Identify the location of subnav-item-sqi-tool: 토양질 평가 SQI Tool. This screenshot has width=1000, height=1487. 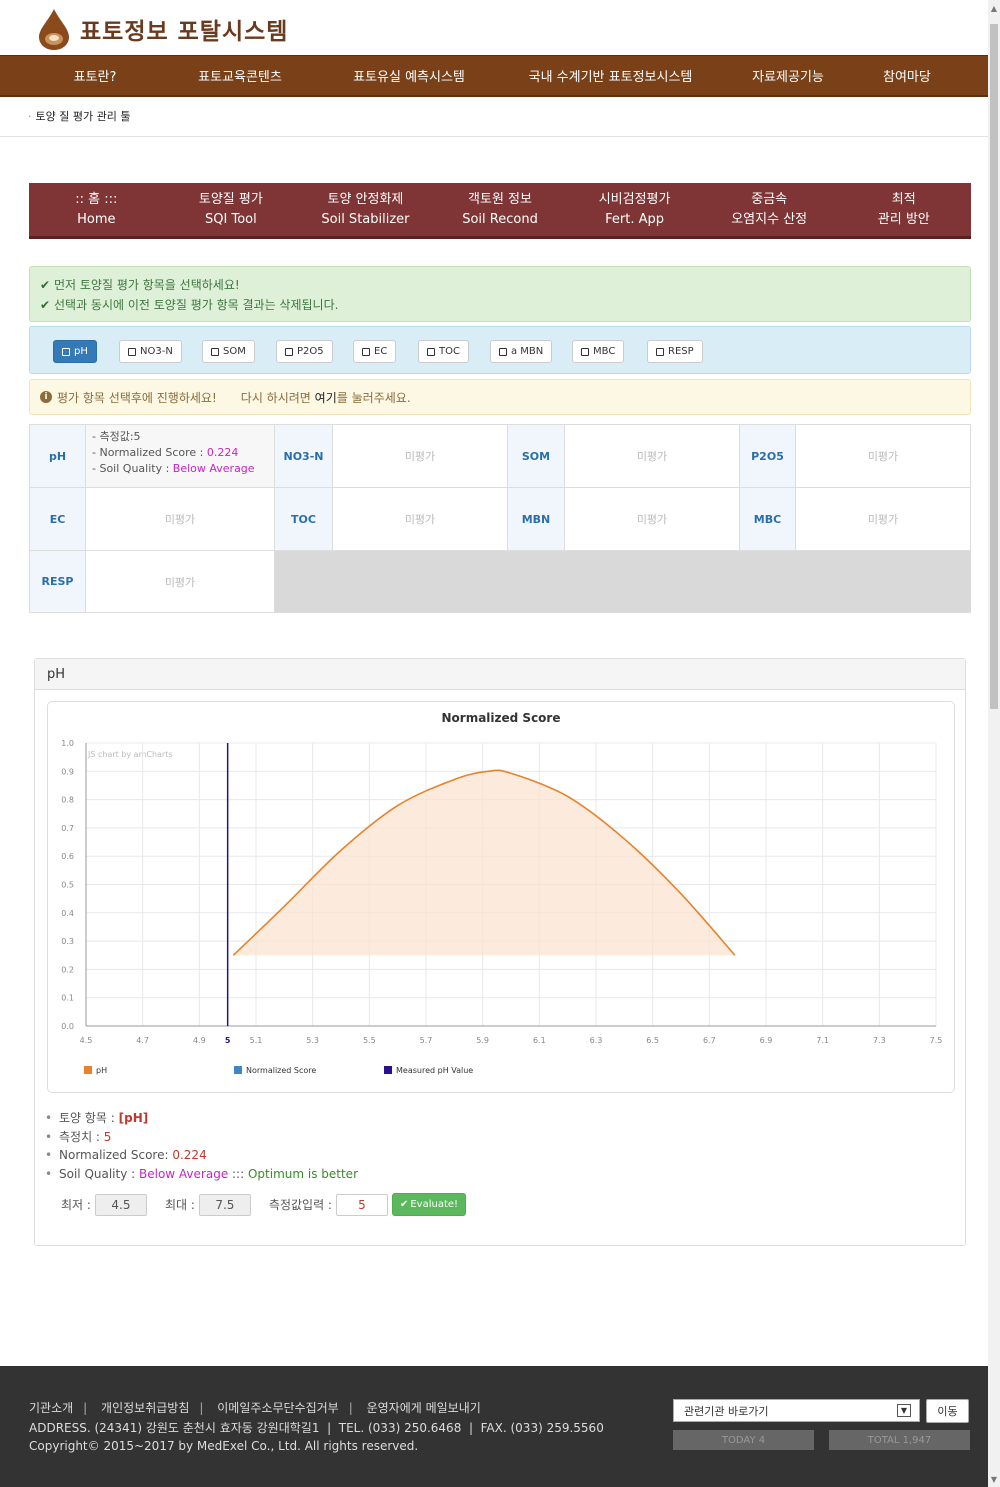
(231, 209).